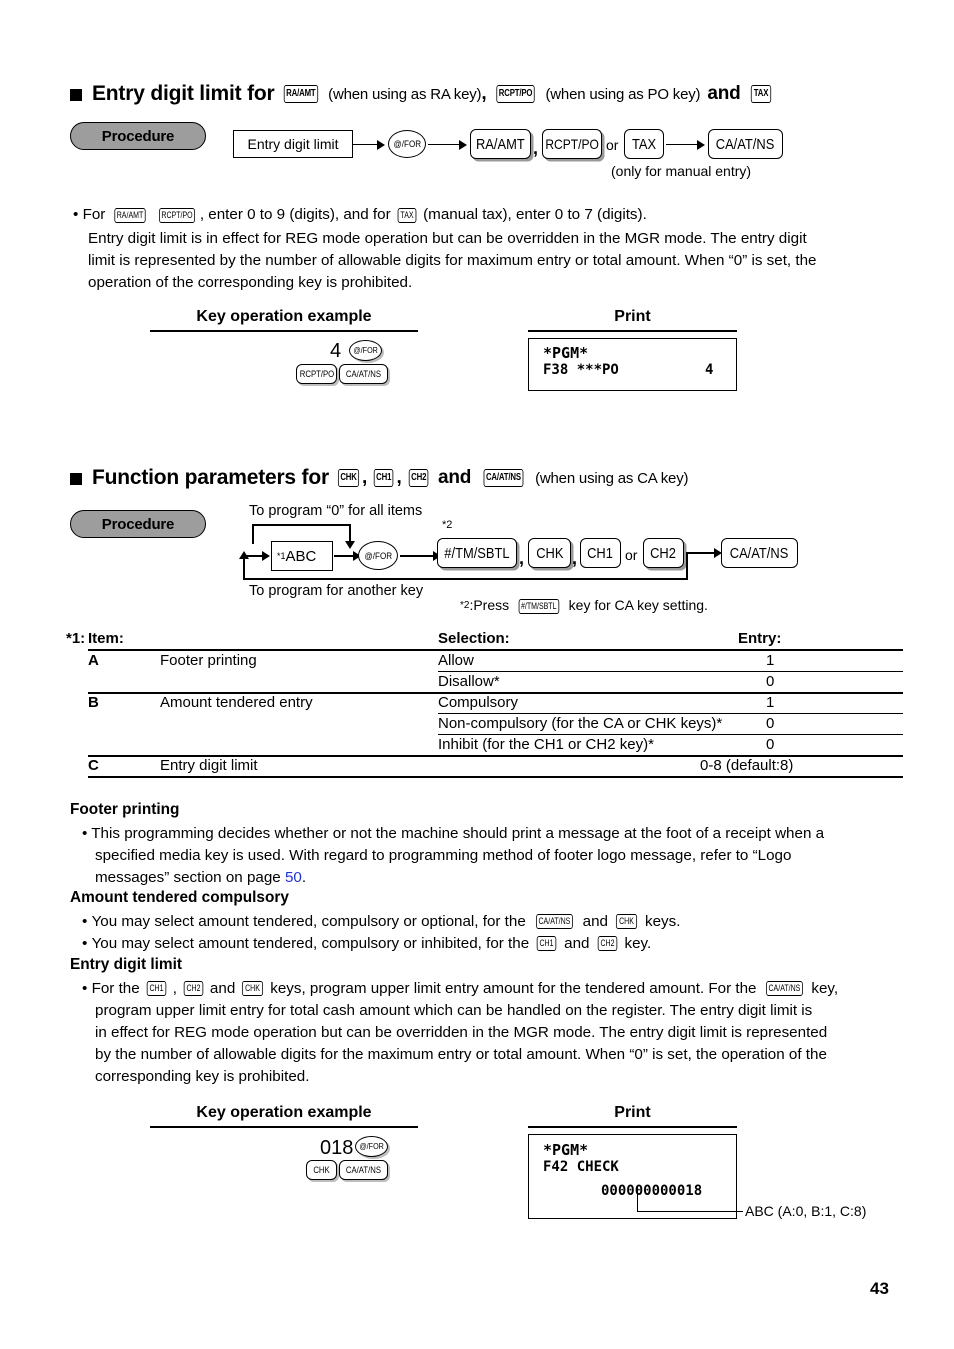 This screenshot has width=954, height=1349. I want to click on flow-key-tax: TAX, so click(644, 144).